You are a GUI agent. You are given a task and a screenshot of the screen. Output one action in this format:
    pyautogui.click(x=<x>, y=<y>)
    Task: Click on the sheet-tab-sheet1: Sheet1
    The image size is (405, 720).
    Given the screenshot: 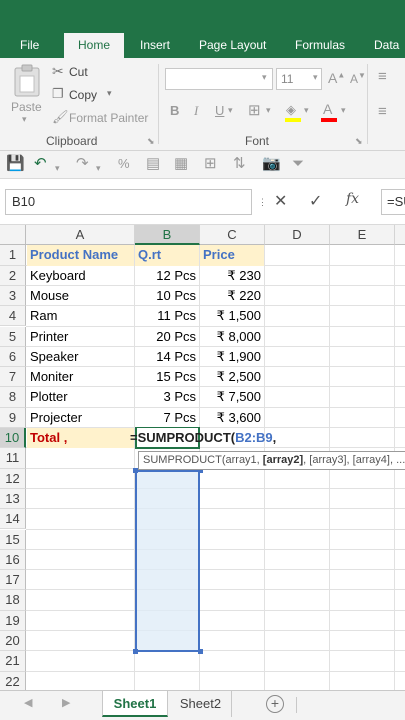 What is the action you would take?
    pyautogui.click(x=135, y=704)
    